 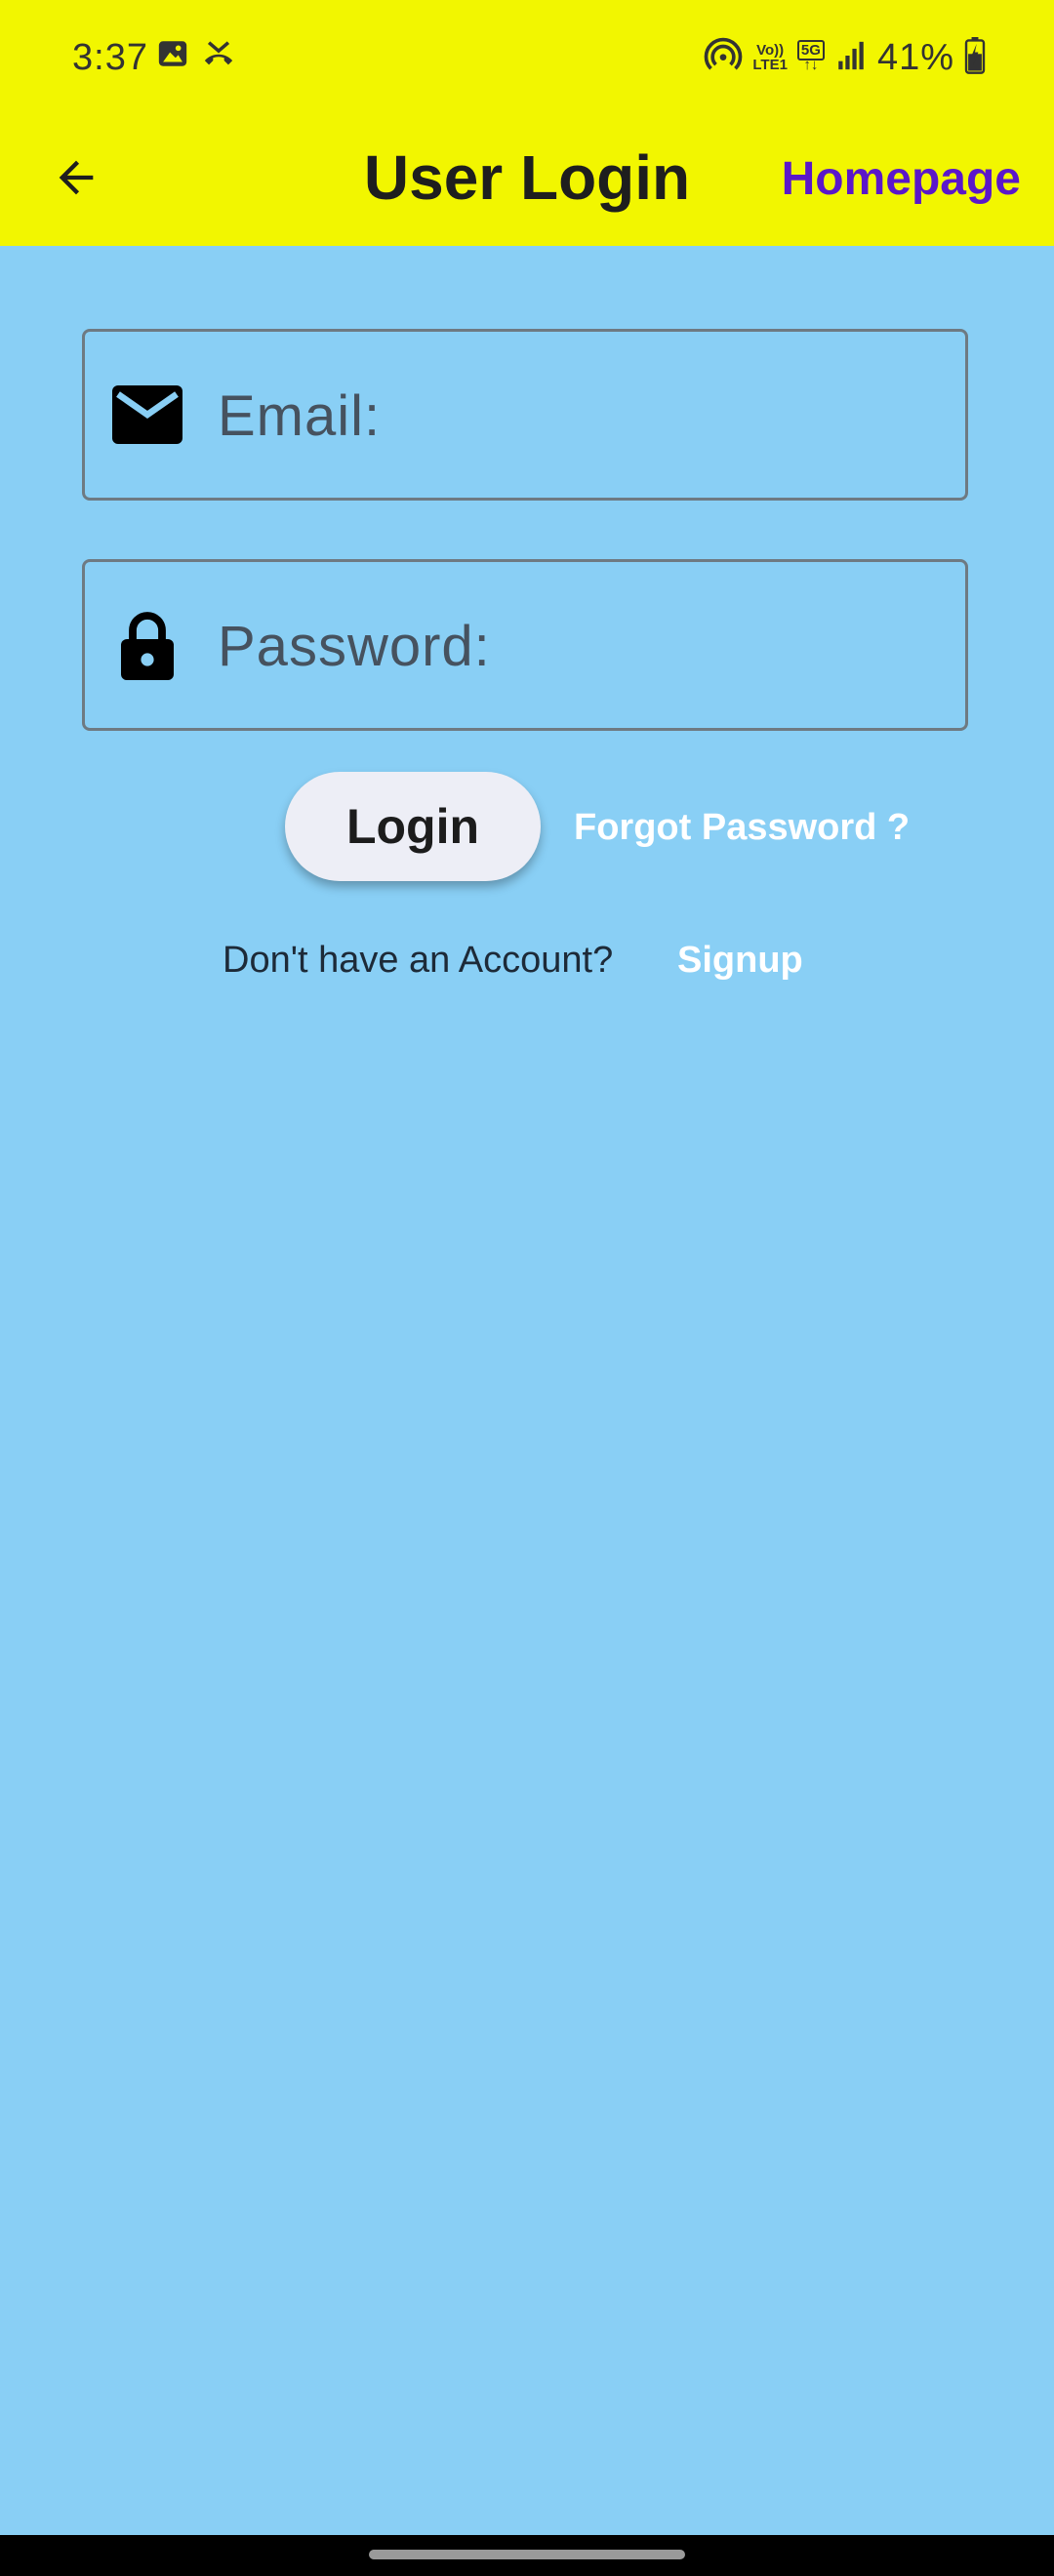 I want to click on status-notification-icons, so click(x=196, y=56).